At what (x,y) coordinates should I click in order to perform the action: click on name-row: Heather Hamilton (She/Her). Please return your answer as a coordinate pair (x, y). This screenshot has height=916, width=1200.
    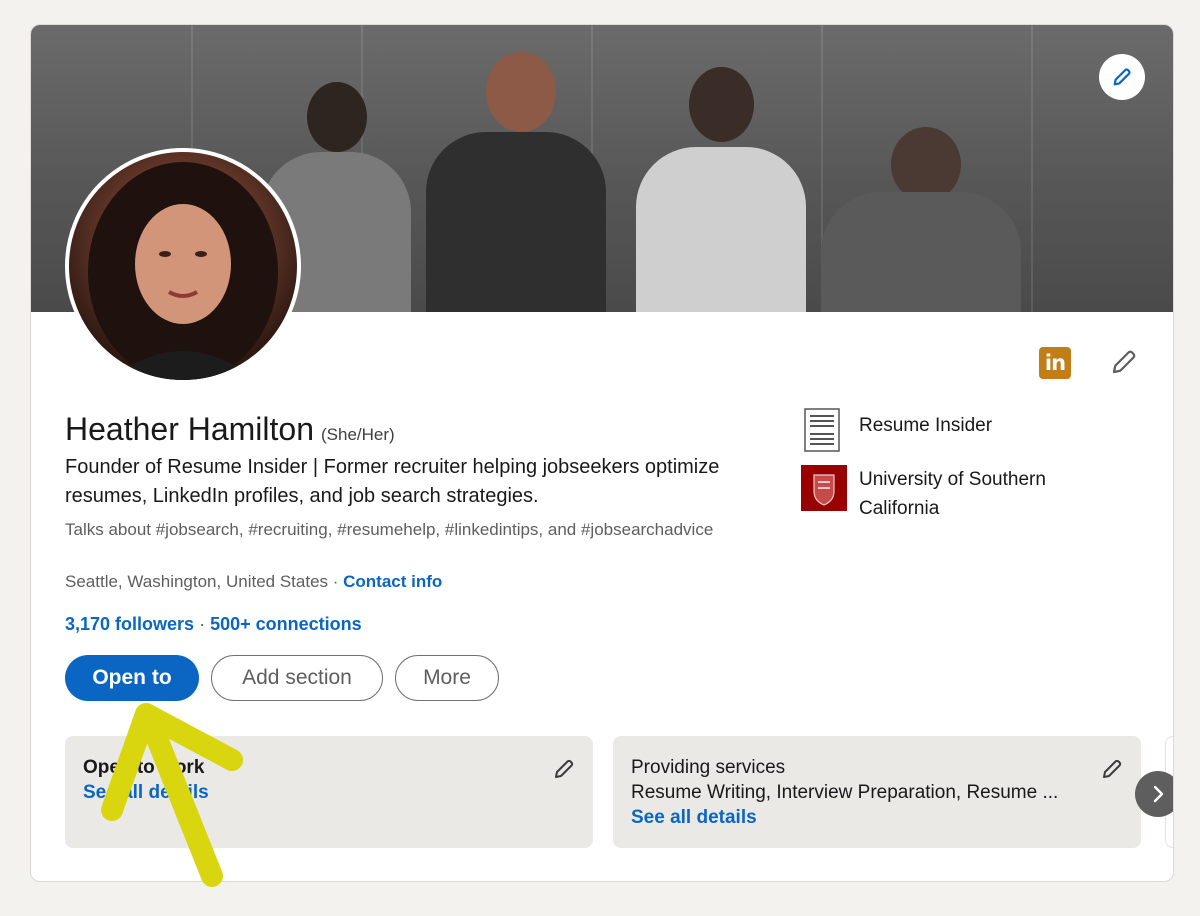
    Looking at the image, I should click on (230, 429).